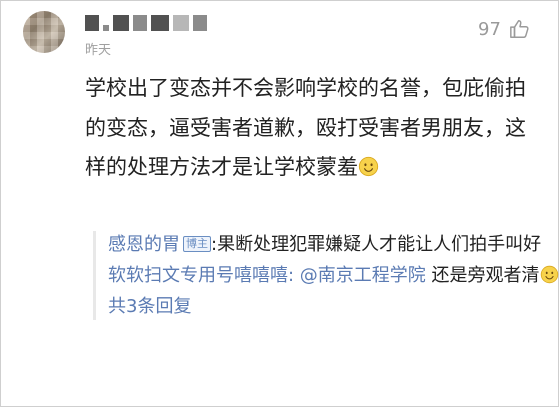 The width and height of the screenshot is (559, 407). I want to click on thumbs-up-icon, so click(520, 29).